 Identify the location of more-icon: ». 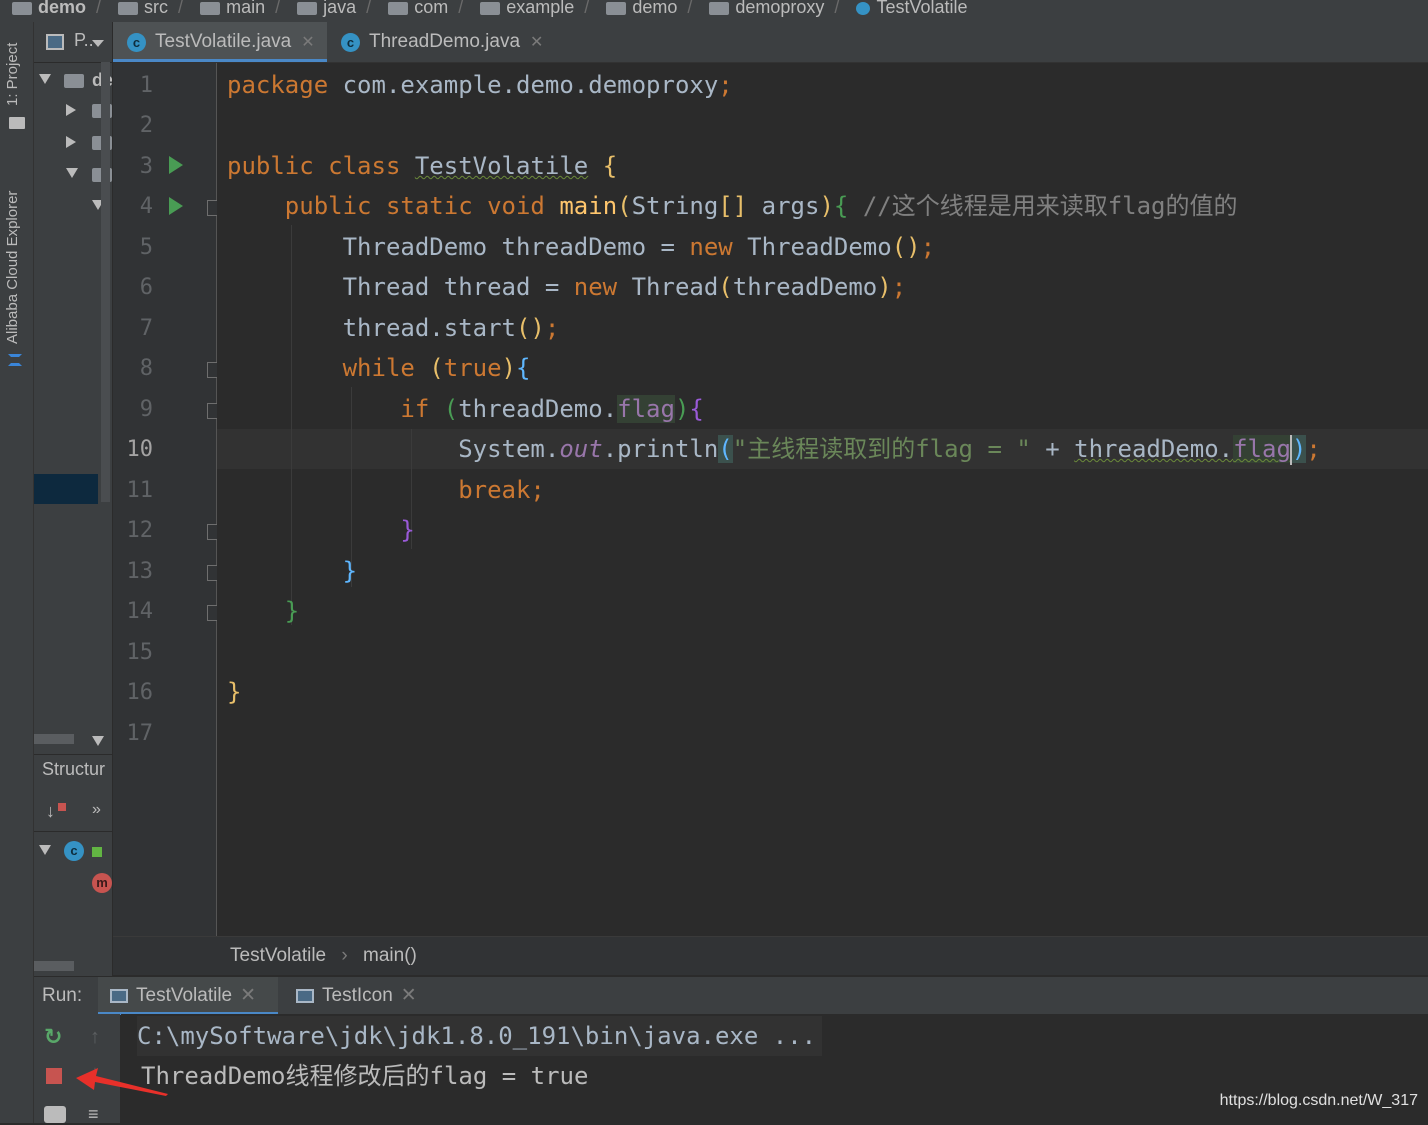
(96, 810).